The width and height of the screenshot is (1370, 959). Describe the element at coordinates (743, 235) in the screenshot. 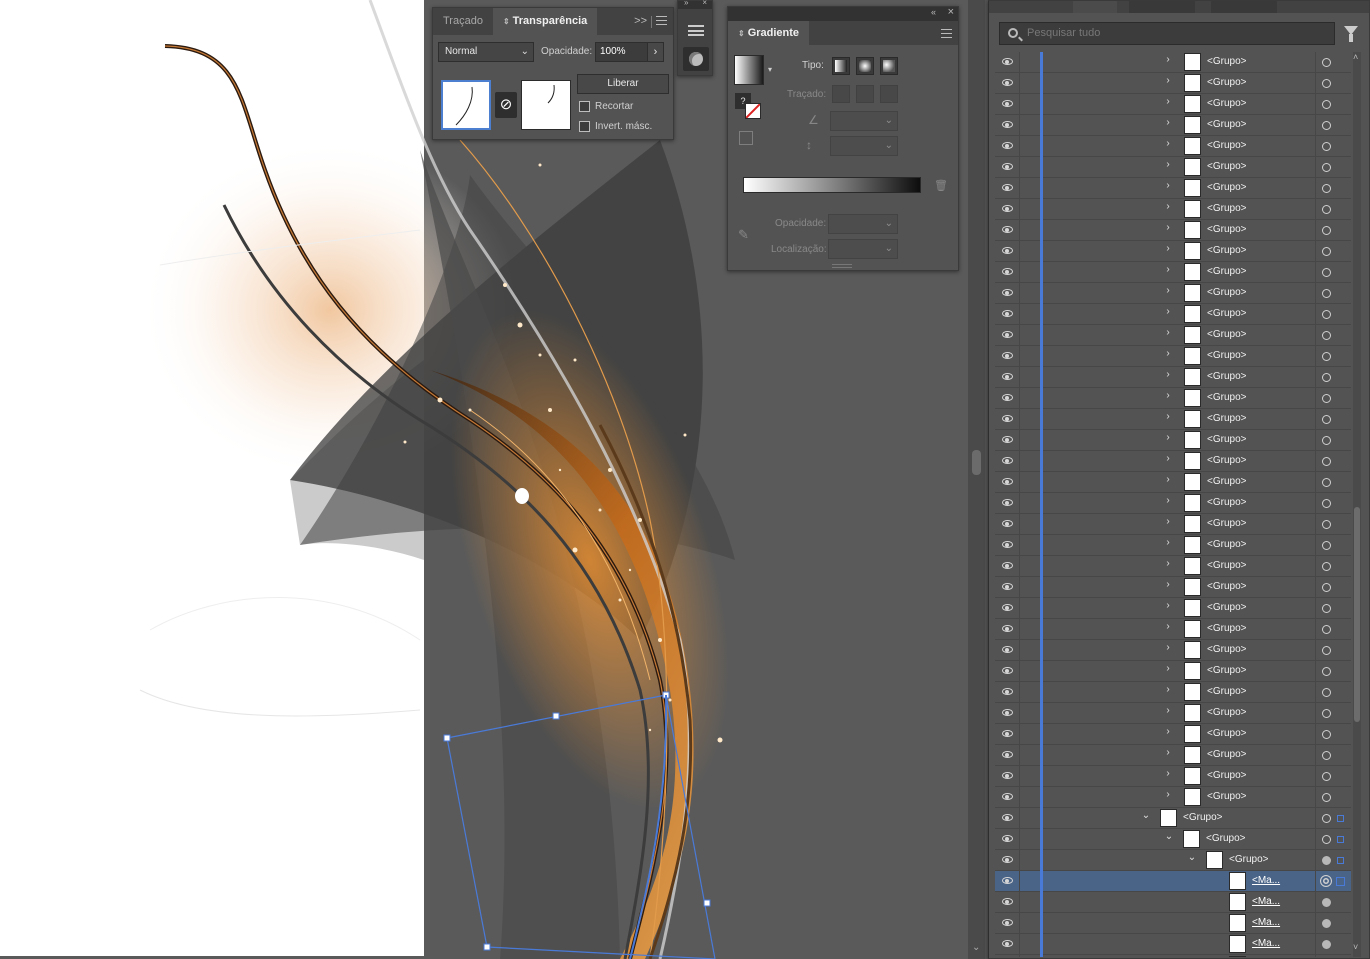

I see `eyedropper-icon: ✎` at that location.